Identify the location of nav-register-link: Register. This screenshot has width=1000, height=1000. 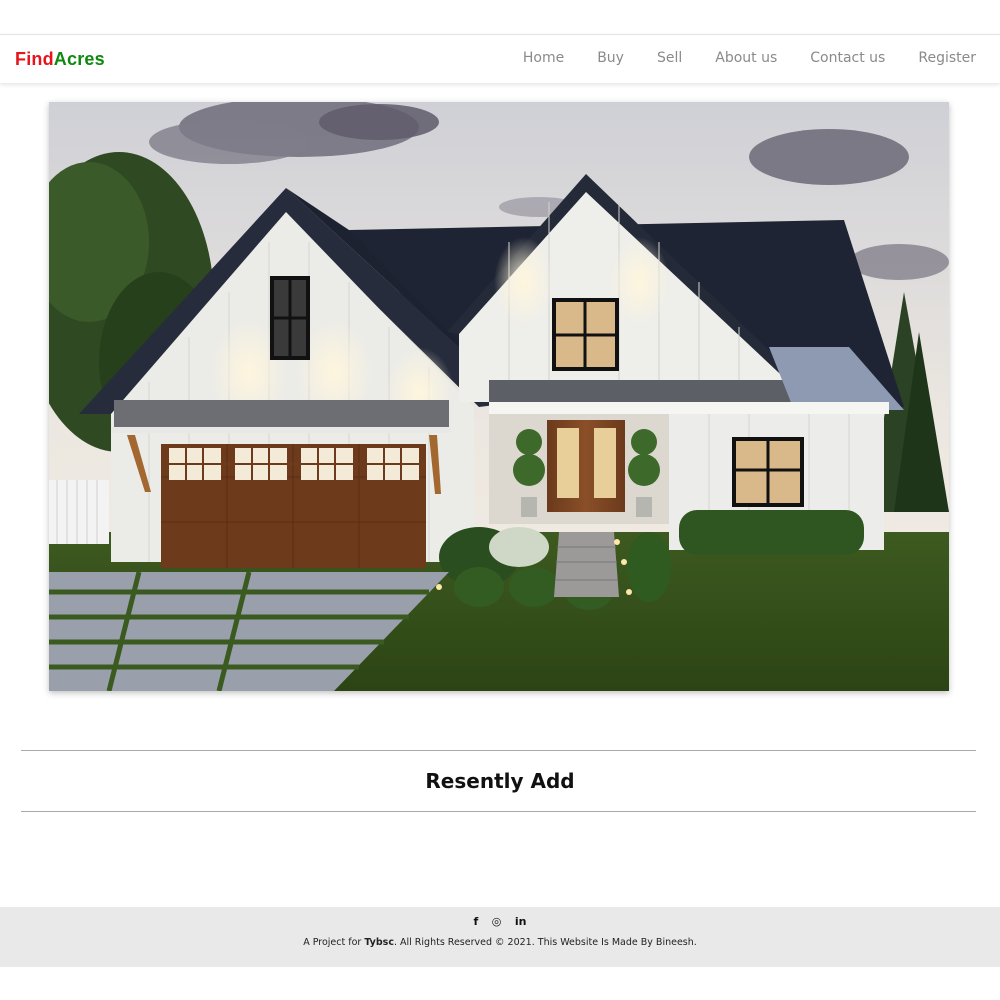
(947, 58).